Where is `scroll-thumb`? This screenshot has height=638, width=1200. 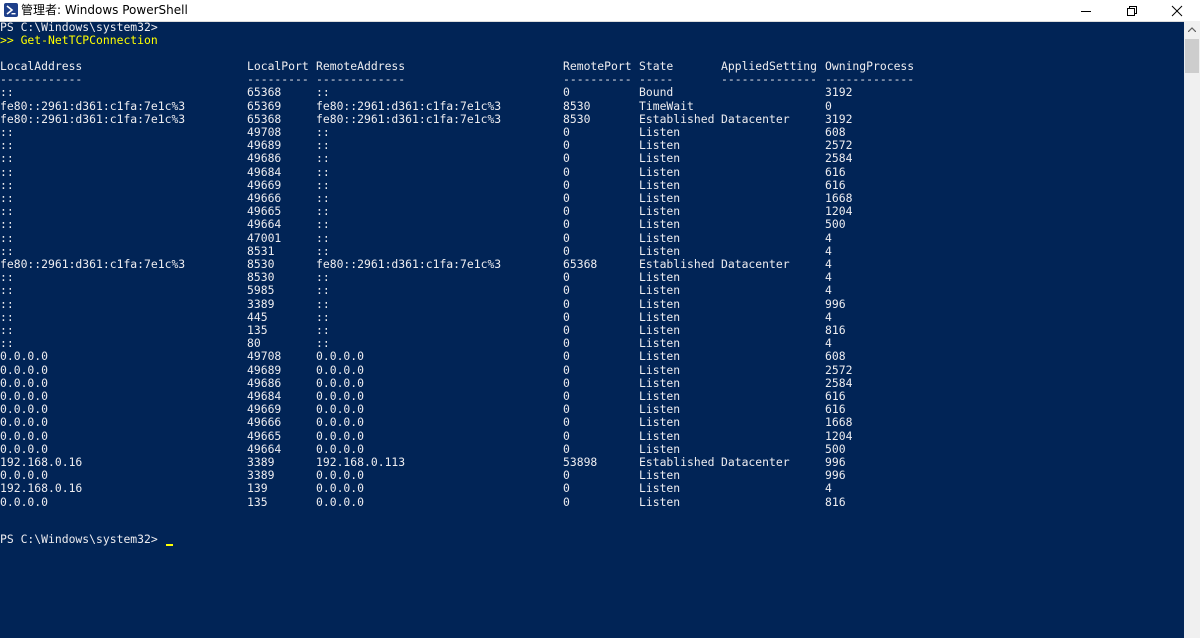
scroll-thumb is located at coordinates (1192, 56).